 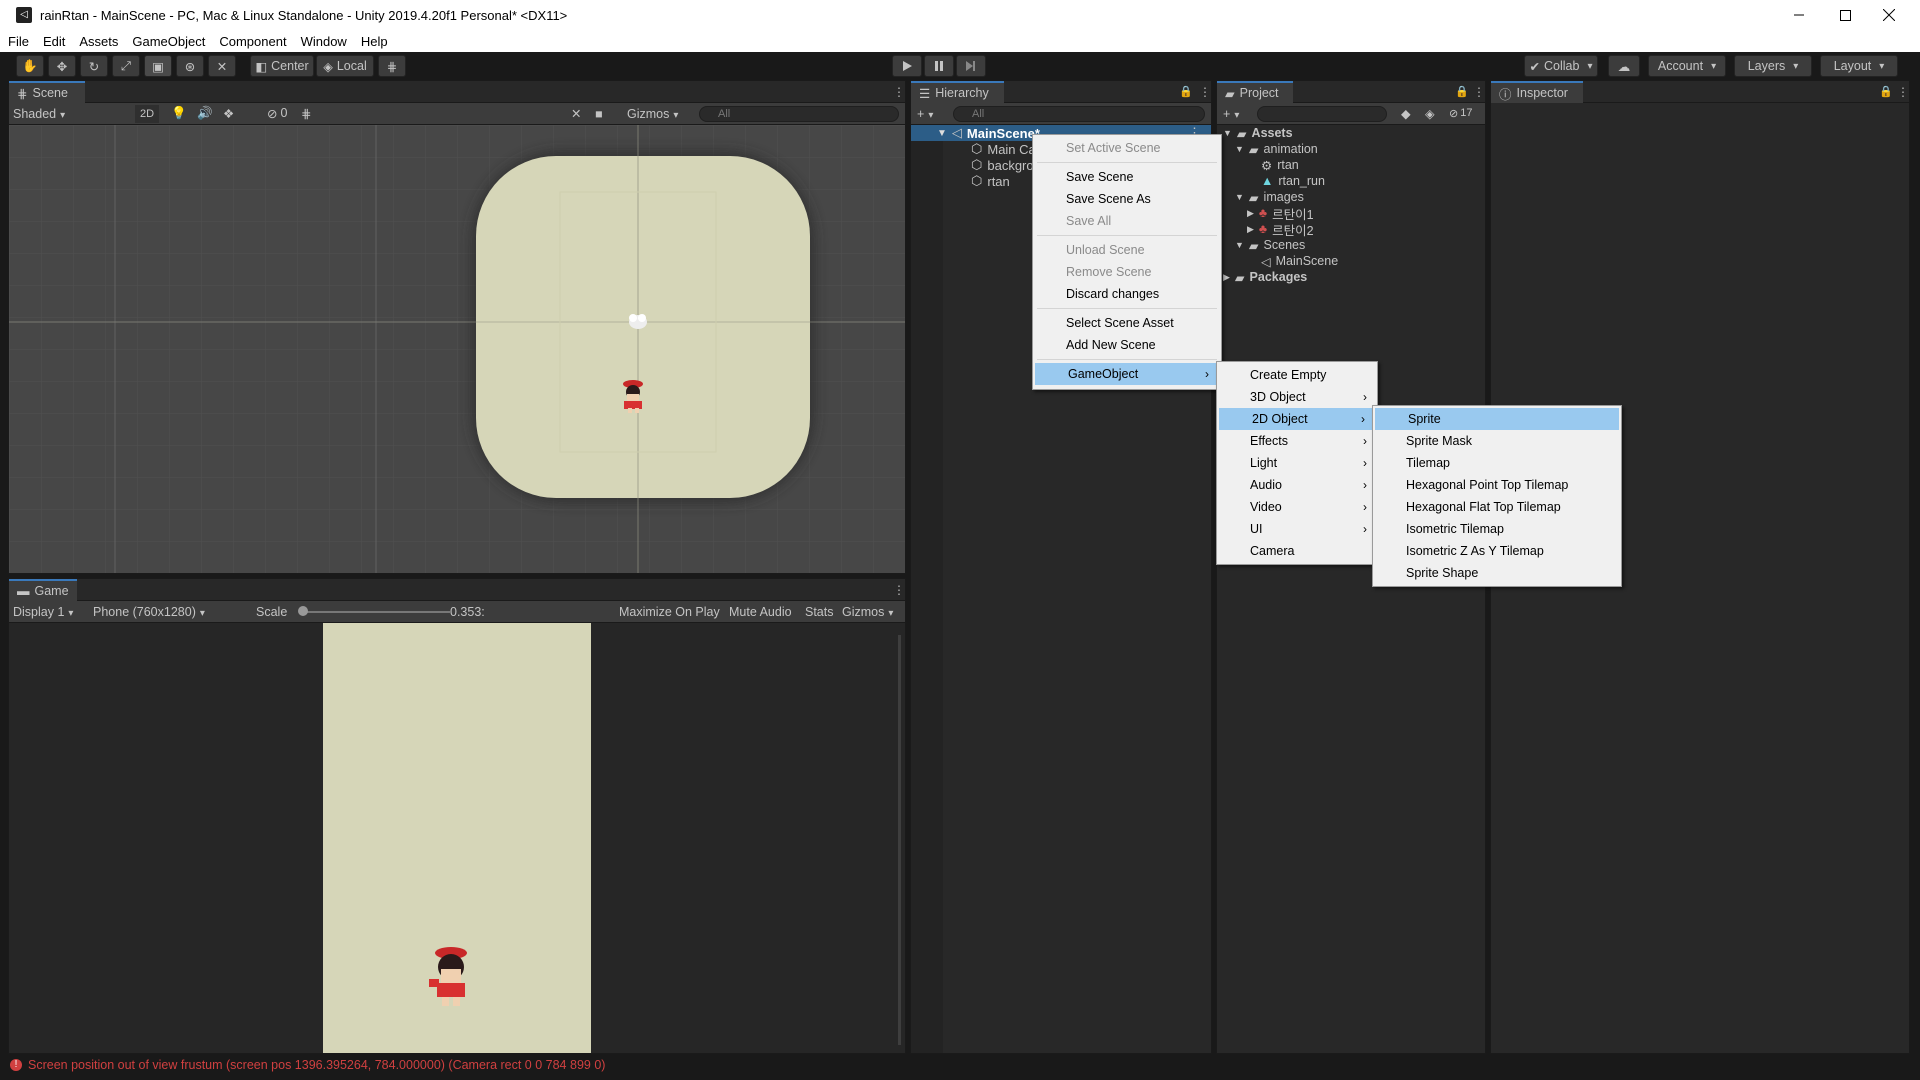 What do you see at coordinates (1280, 165) in the screenshot?
I see `tree-rtan-controller: ⚙ rtan` at bounding box center [1280, 165].